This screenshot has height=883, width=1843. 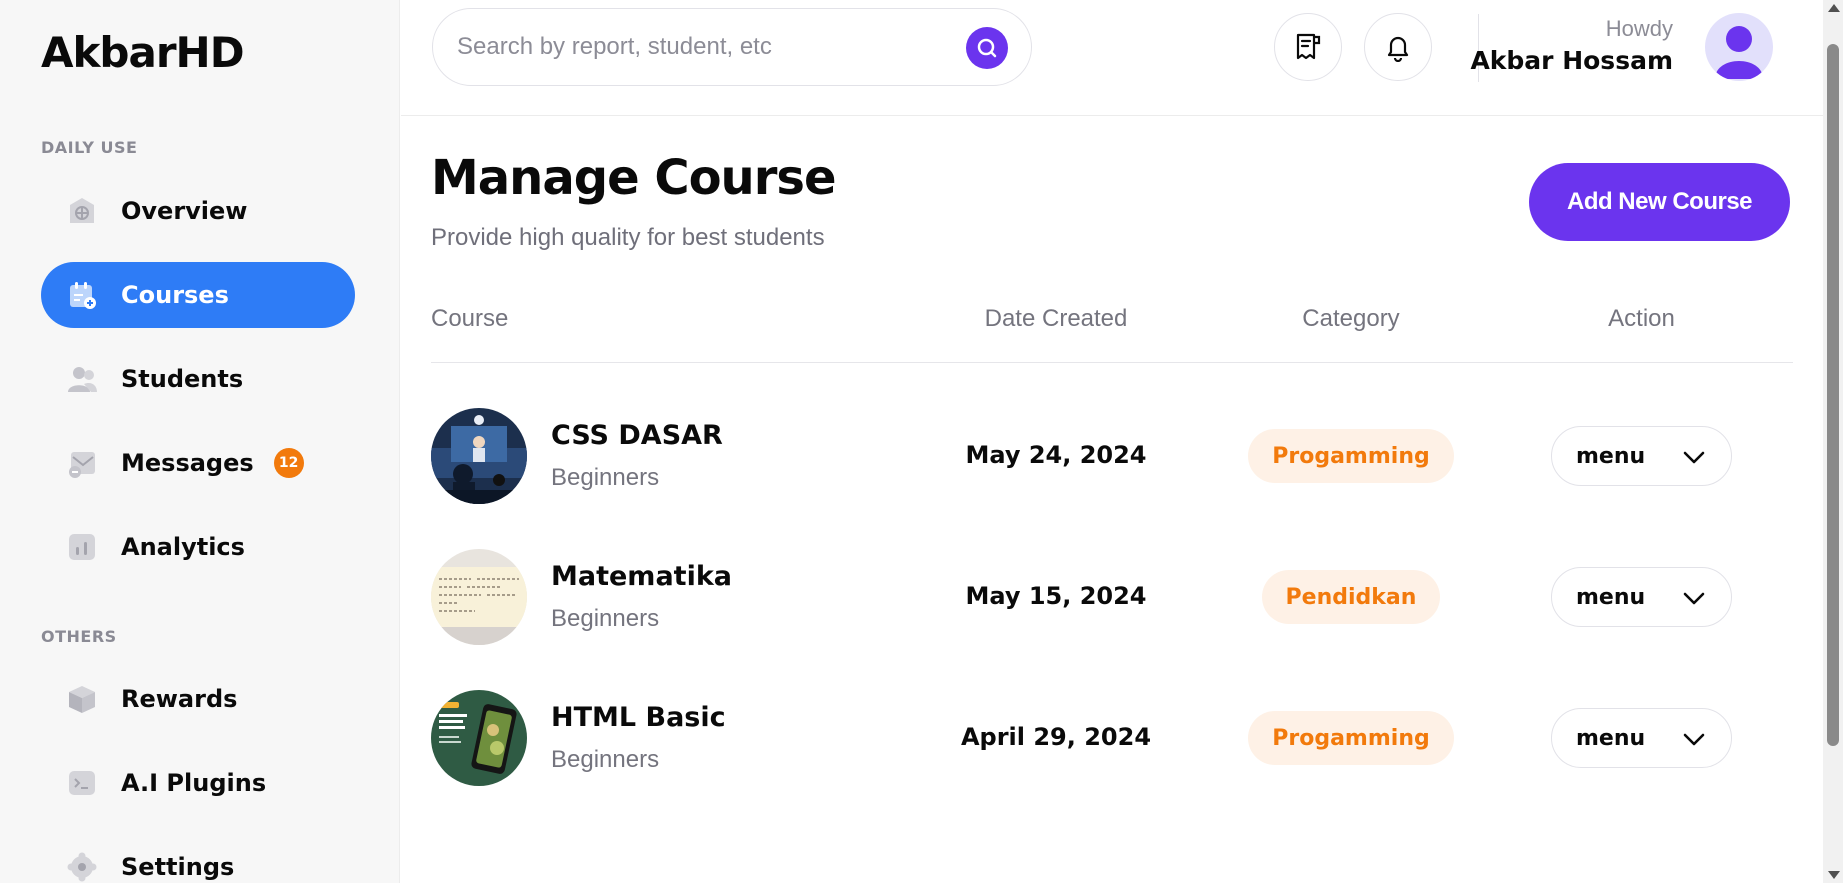 What do you see at coordinates (638, 717) in the screenshot?
I see `course-name: HTML Basic` at bounding box center [638, 717].